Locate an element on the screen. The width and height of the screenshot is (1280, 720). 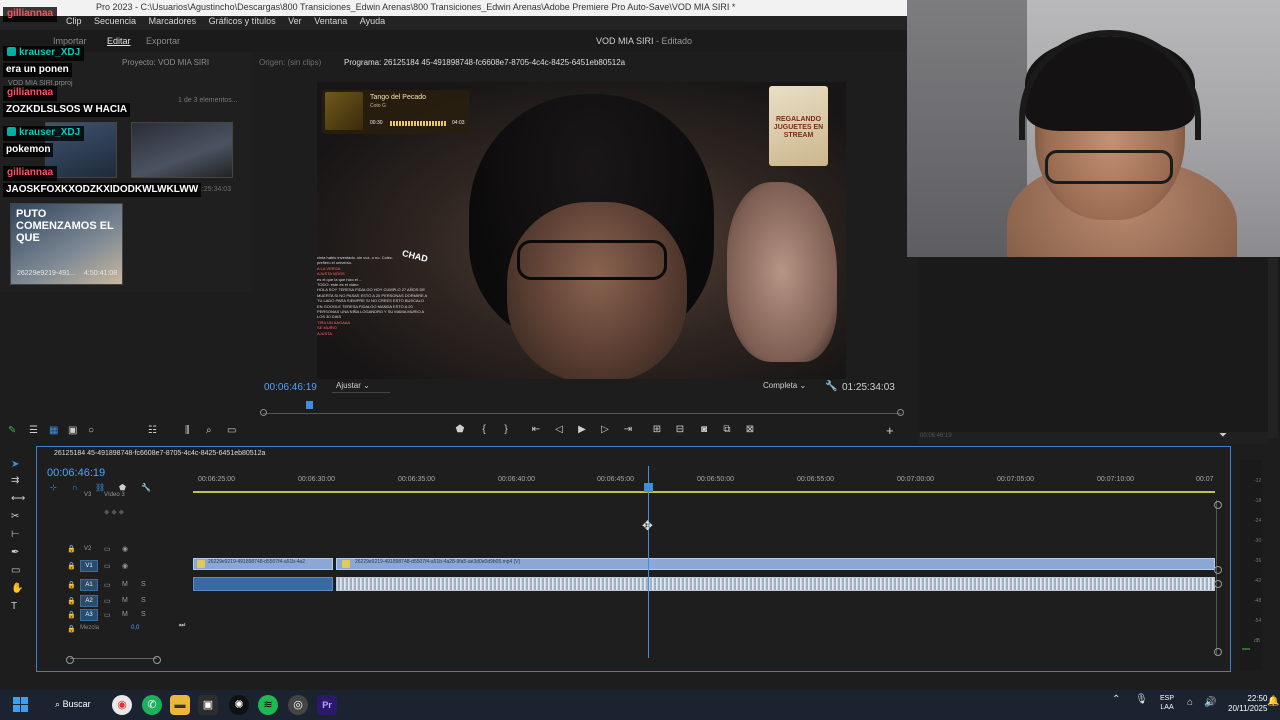
camera-icon: ◙ is located at coordinates (704, 430).